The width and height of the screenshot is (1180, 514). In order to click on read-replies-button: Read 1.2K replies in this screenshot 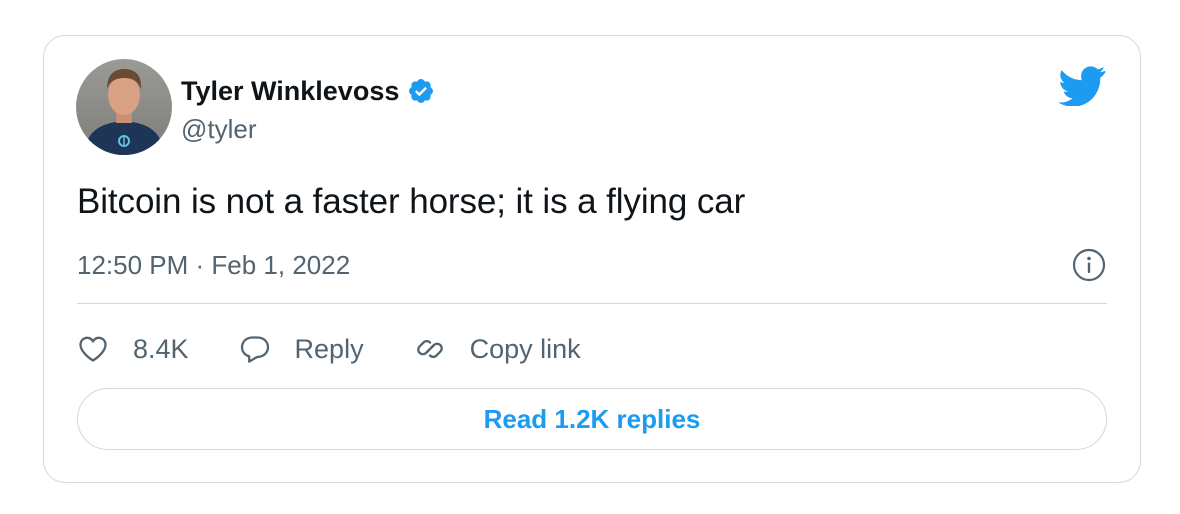, I will do `click(592, 419)`.